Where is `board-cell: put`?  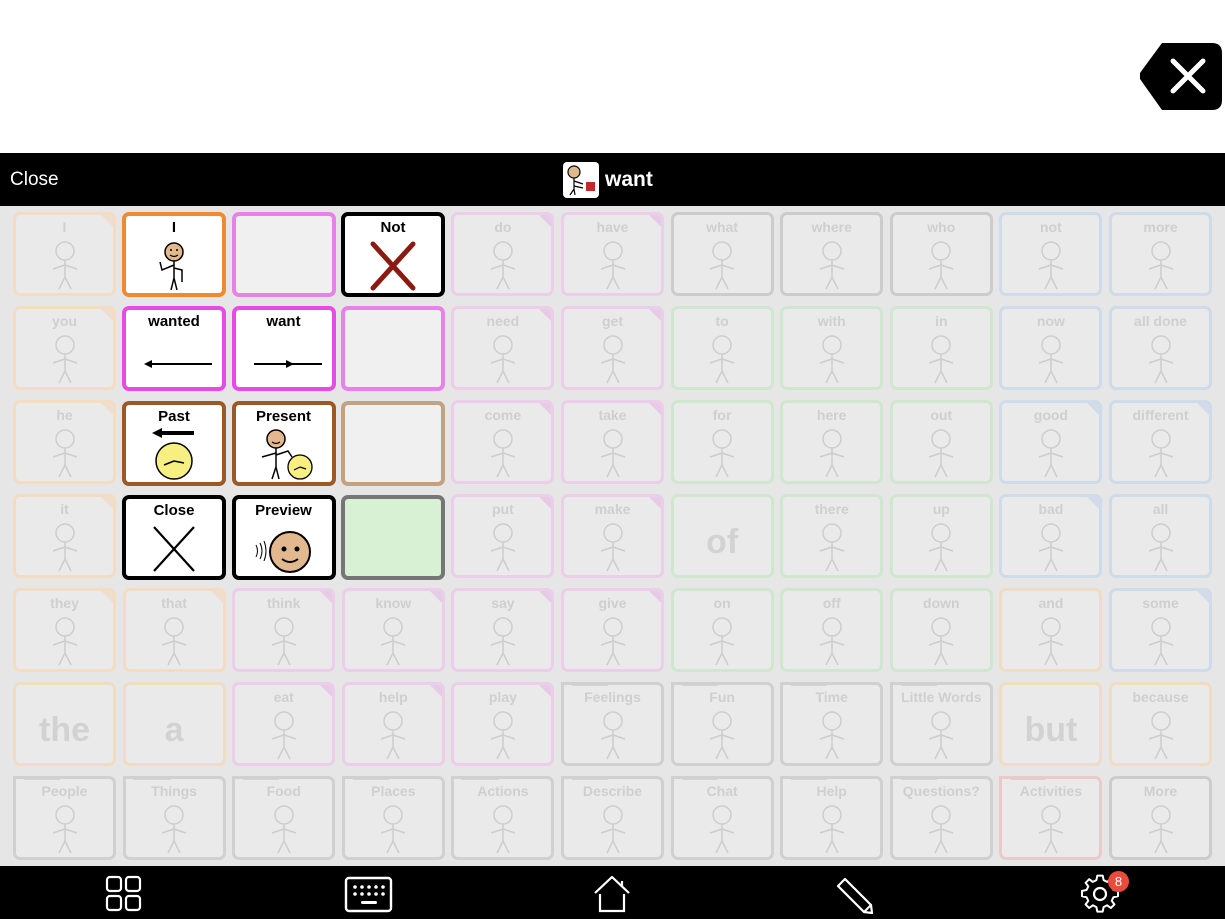
board-cell: put is located at coordinates (503, 536).